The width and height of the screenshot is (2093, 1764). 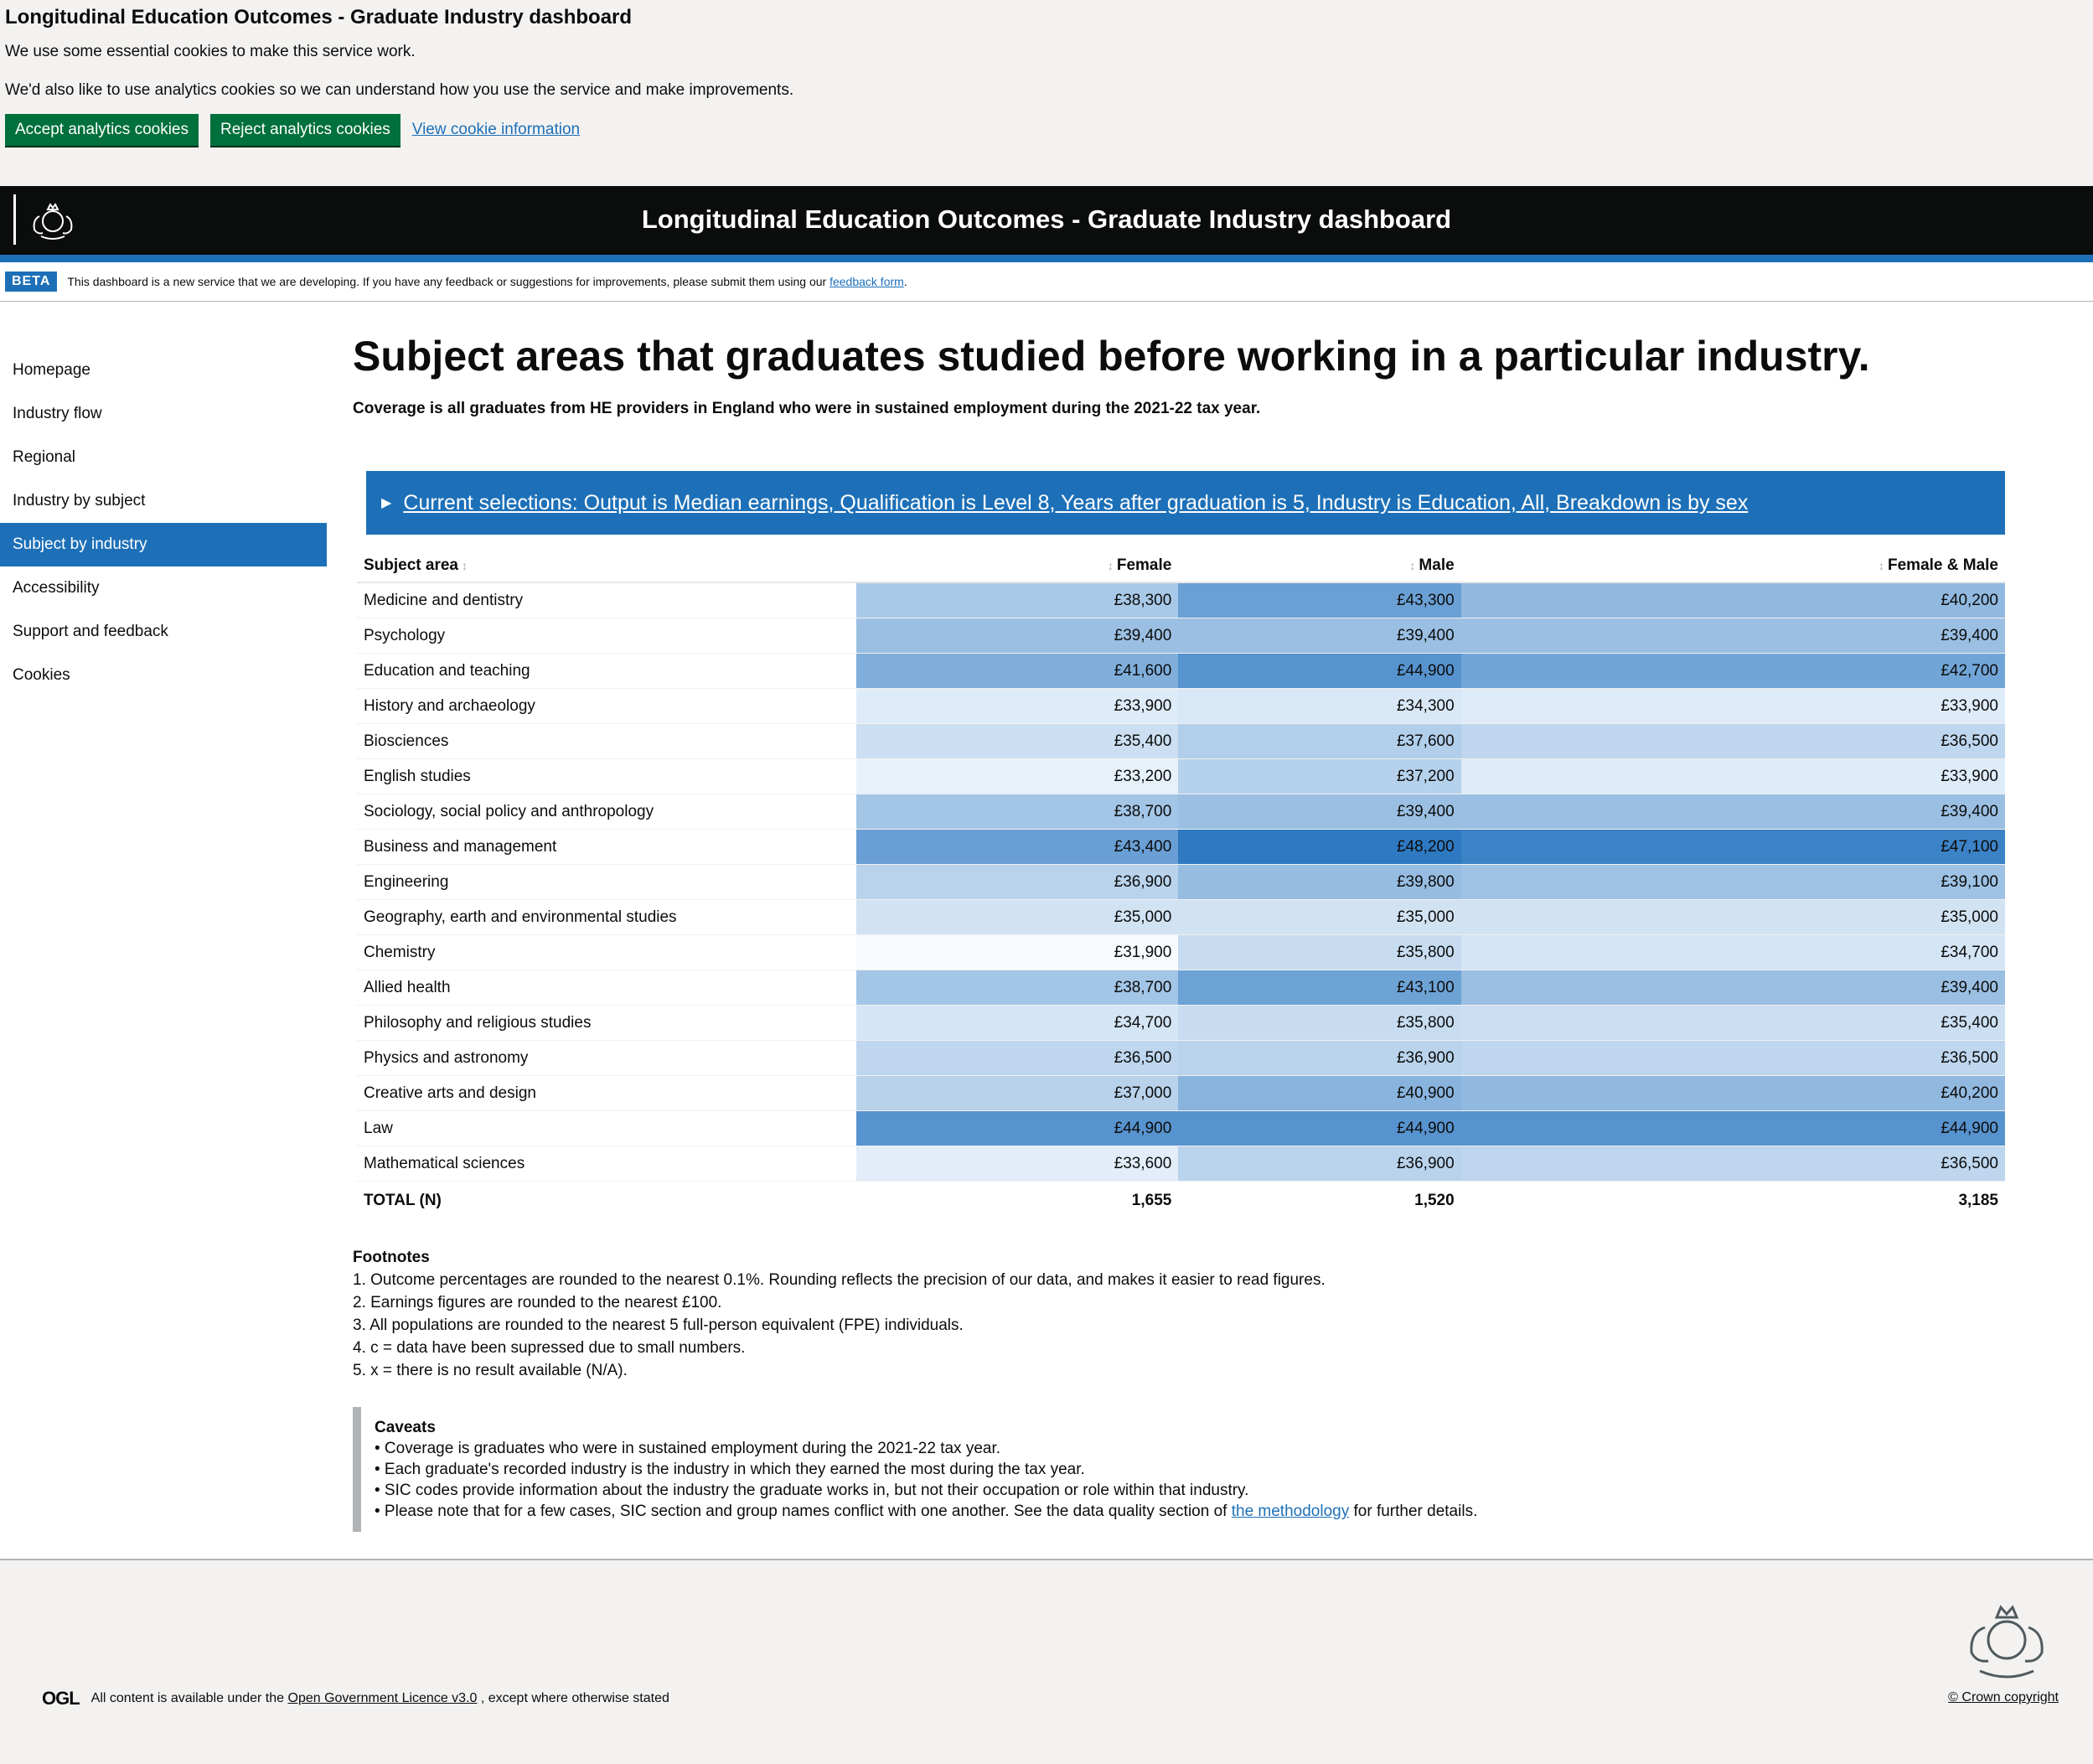 I want to click on reject-cookies-button: Reject analytics cookies, so click(x=305, y=130).